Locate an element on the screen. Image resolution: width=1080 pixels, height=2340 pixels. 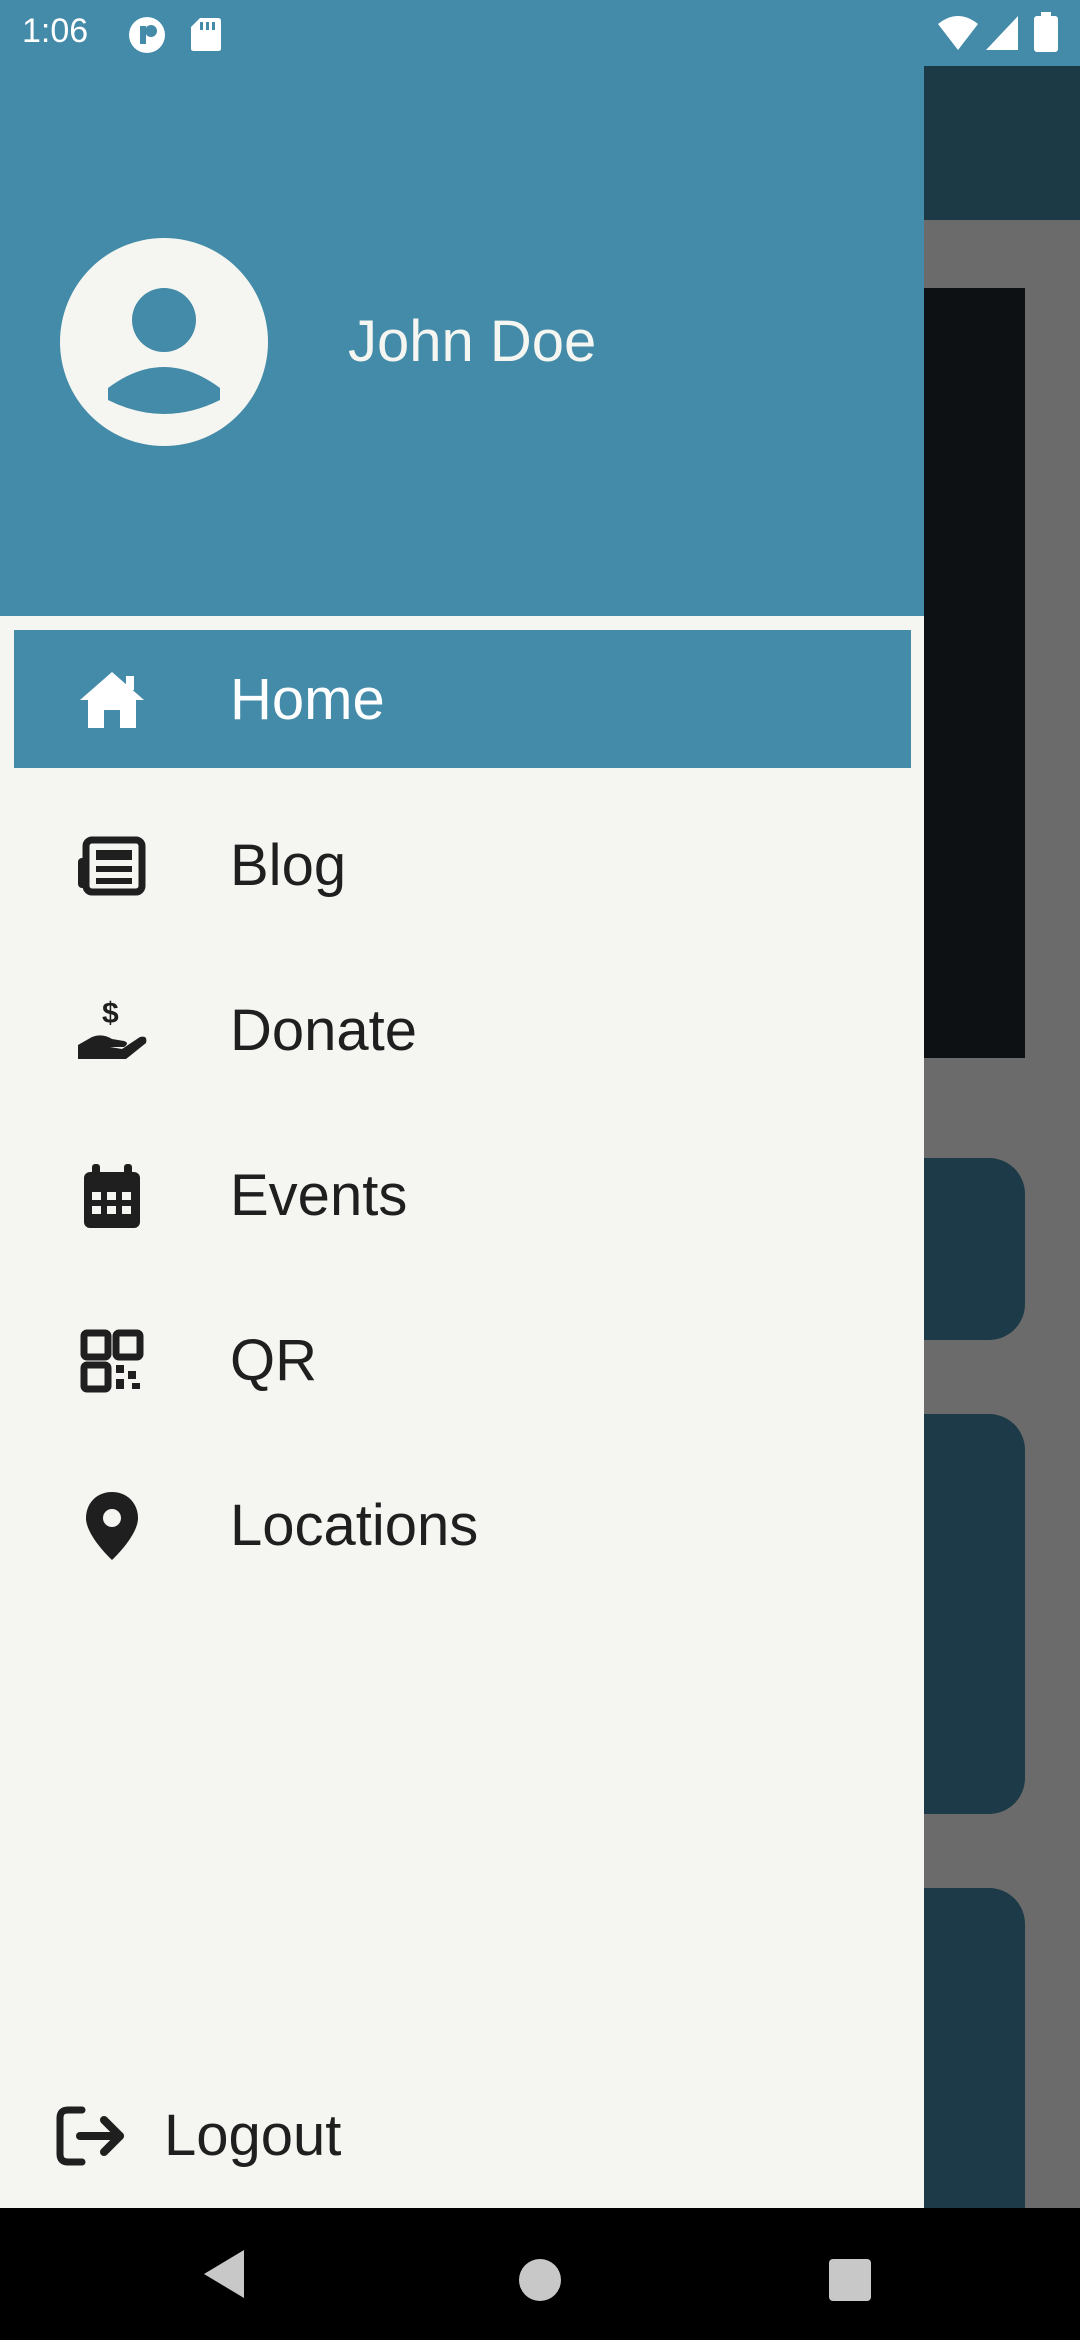
status-time: 1:06 is located at coordinates (55, 31).